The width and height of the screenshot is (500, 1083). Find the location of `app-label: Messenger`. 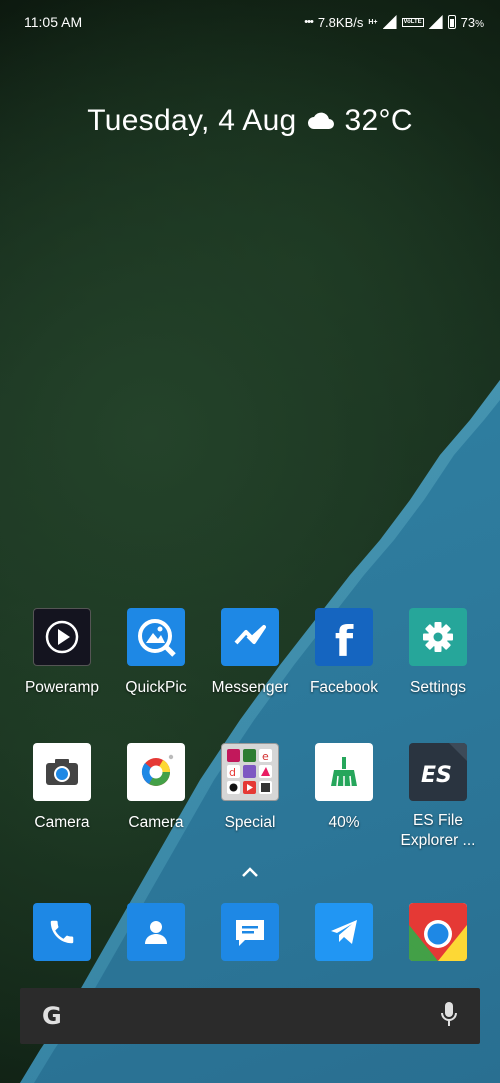

app-label: Messenger is located at coordinates (250, 687).